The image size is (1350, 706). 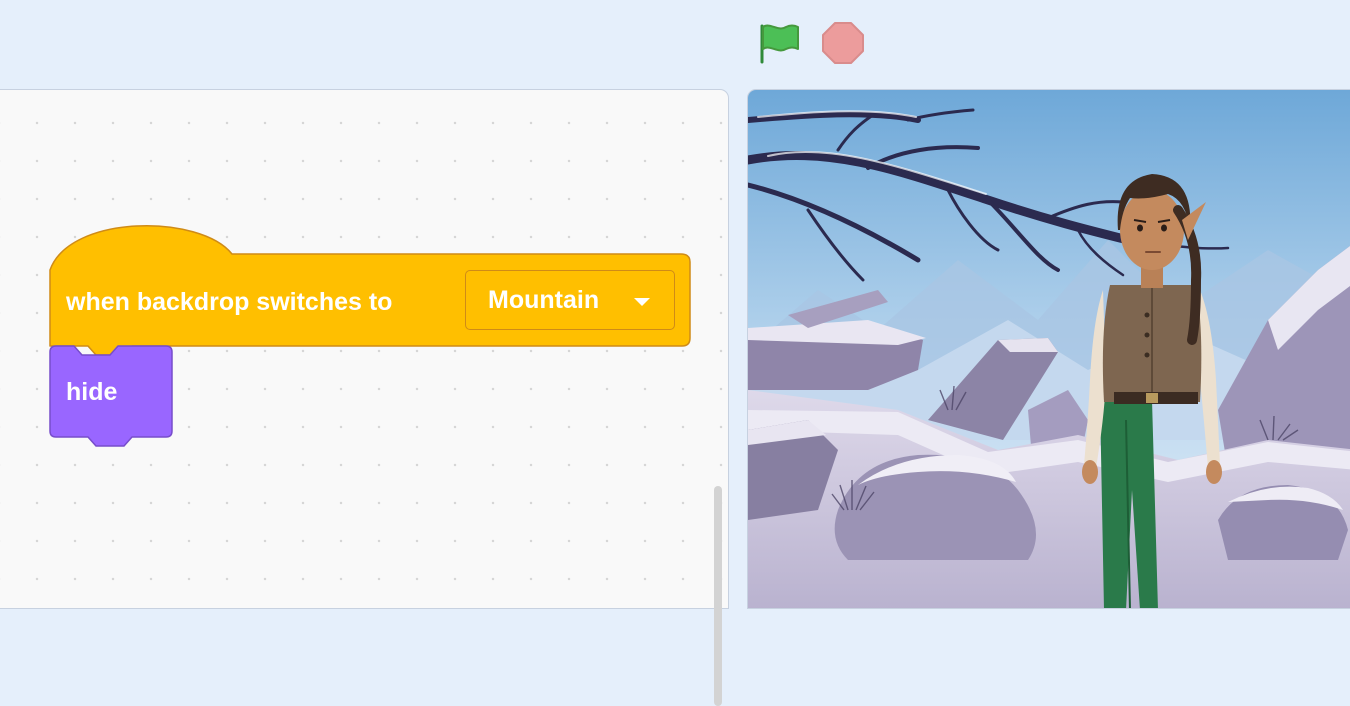 What do you see at coordinates (544, 300) in the screenshot?
I see `backdrop-dropdown-value: Mountain` at bounding box center [544, 300].